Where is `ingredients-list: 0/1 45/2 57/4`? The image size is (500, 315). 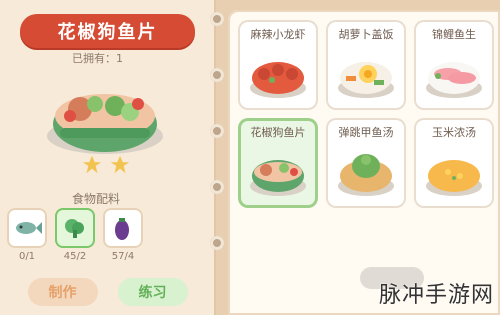
ingredients-list: 0/1 45/2 57/4 is located at coordinates (108, 238).